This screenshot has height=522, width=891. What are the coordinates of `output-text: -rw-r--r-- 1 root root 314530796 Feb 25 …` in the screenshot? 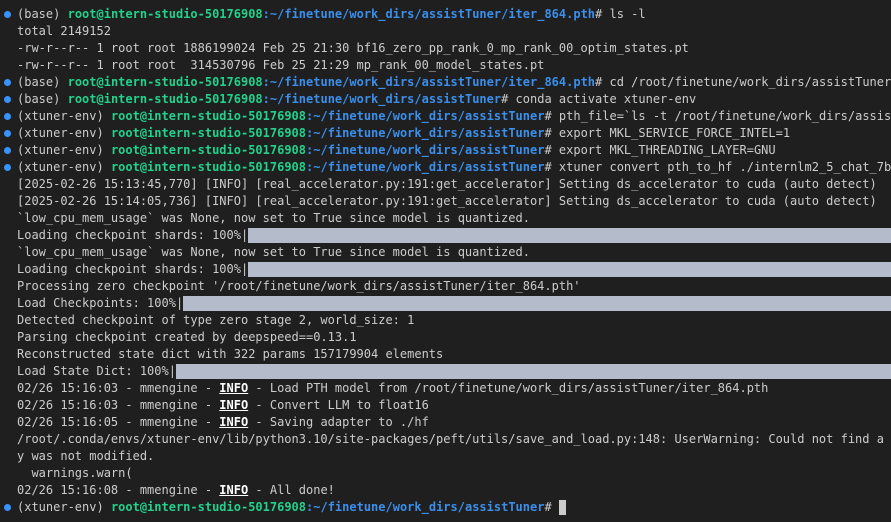 It's located at (281, 65).